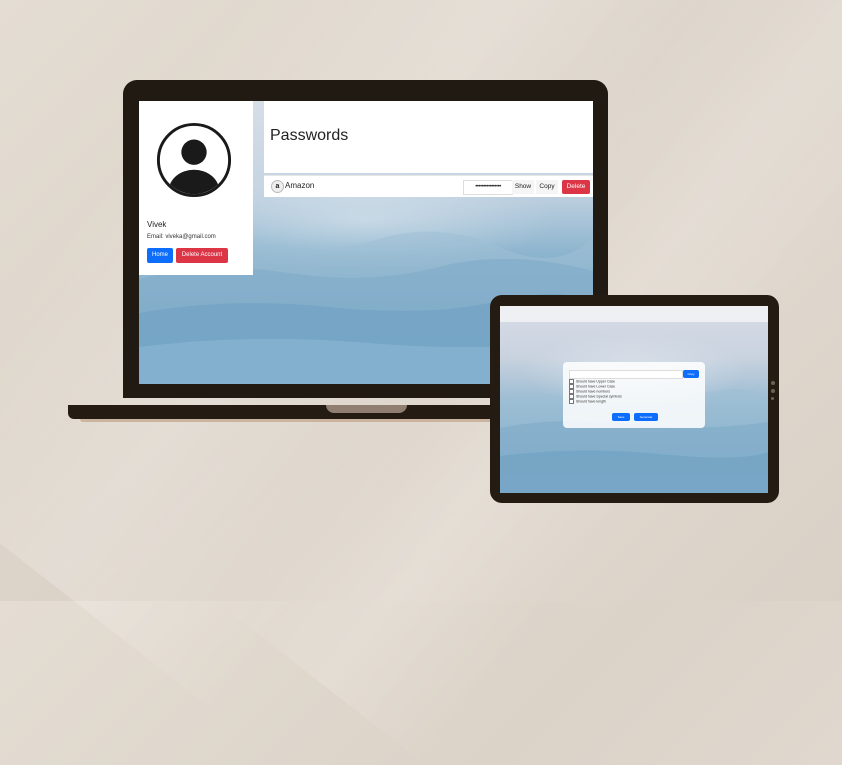 The image size is (842, 765). Describe the element at coordinates (366, 409) in the screenshot. I see `laptop-notch` at that location.